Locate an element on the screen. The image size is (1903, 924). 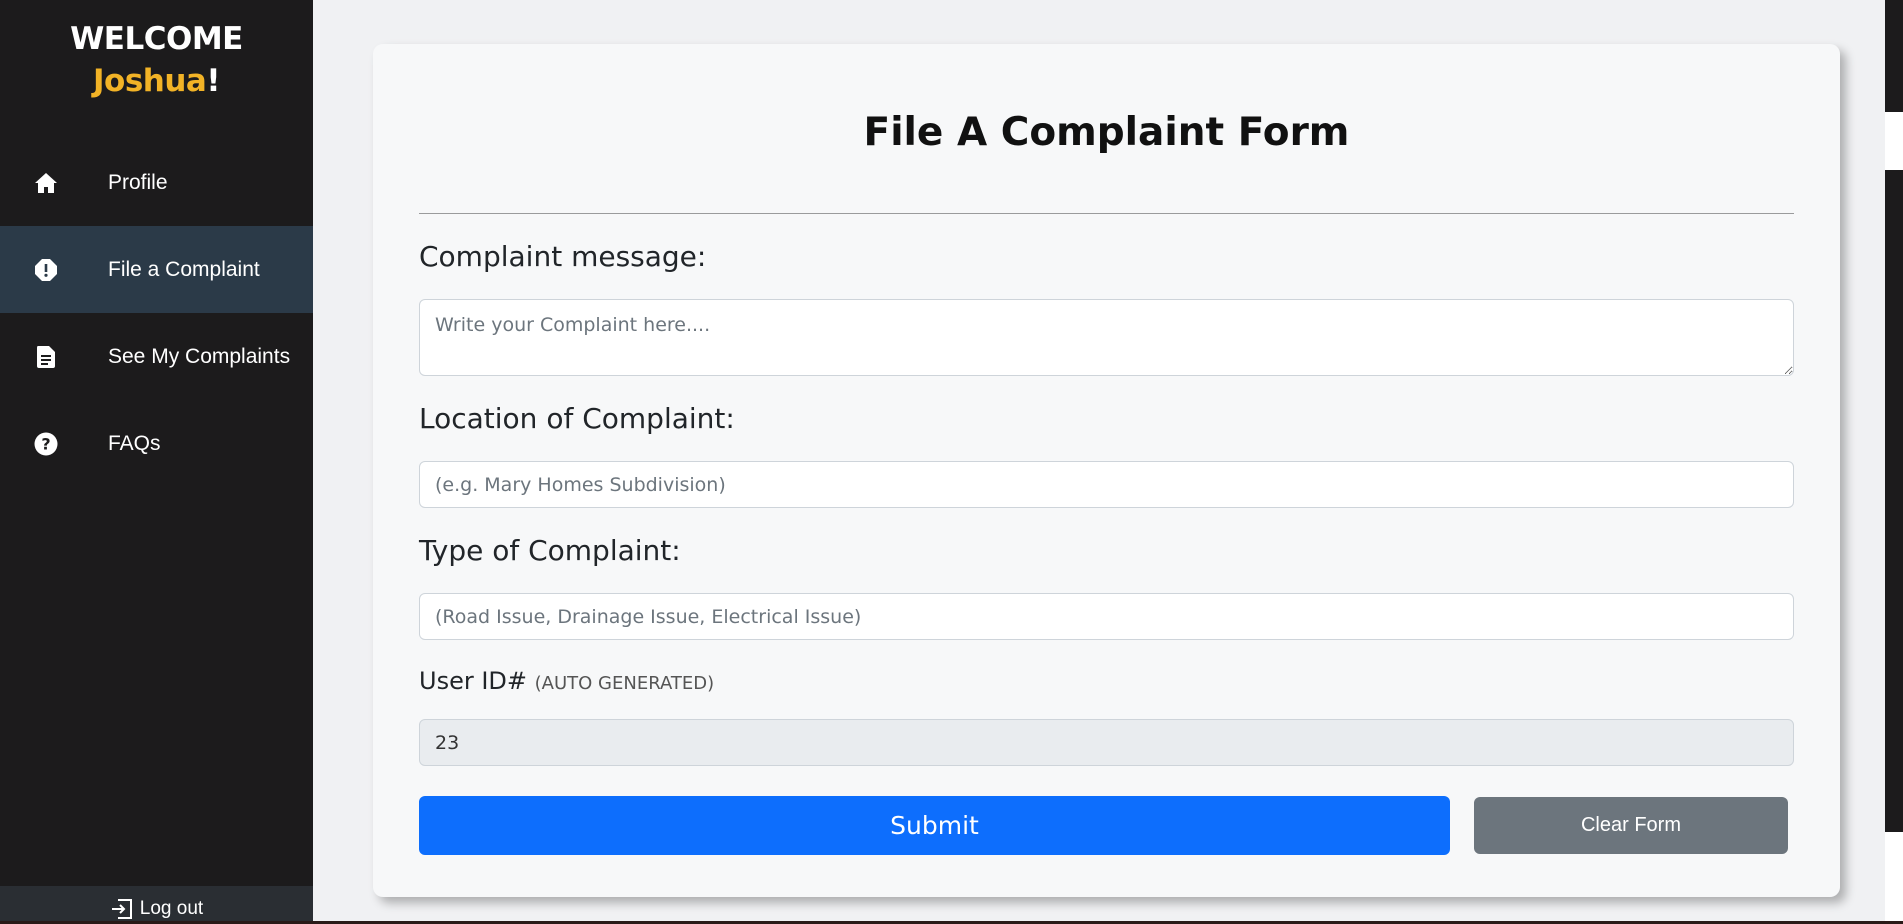
location-label: Location of Complaint: is located at coordinates (577, 418).